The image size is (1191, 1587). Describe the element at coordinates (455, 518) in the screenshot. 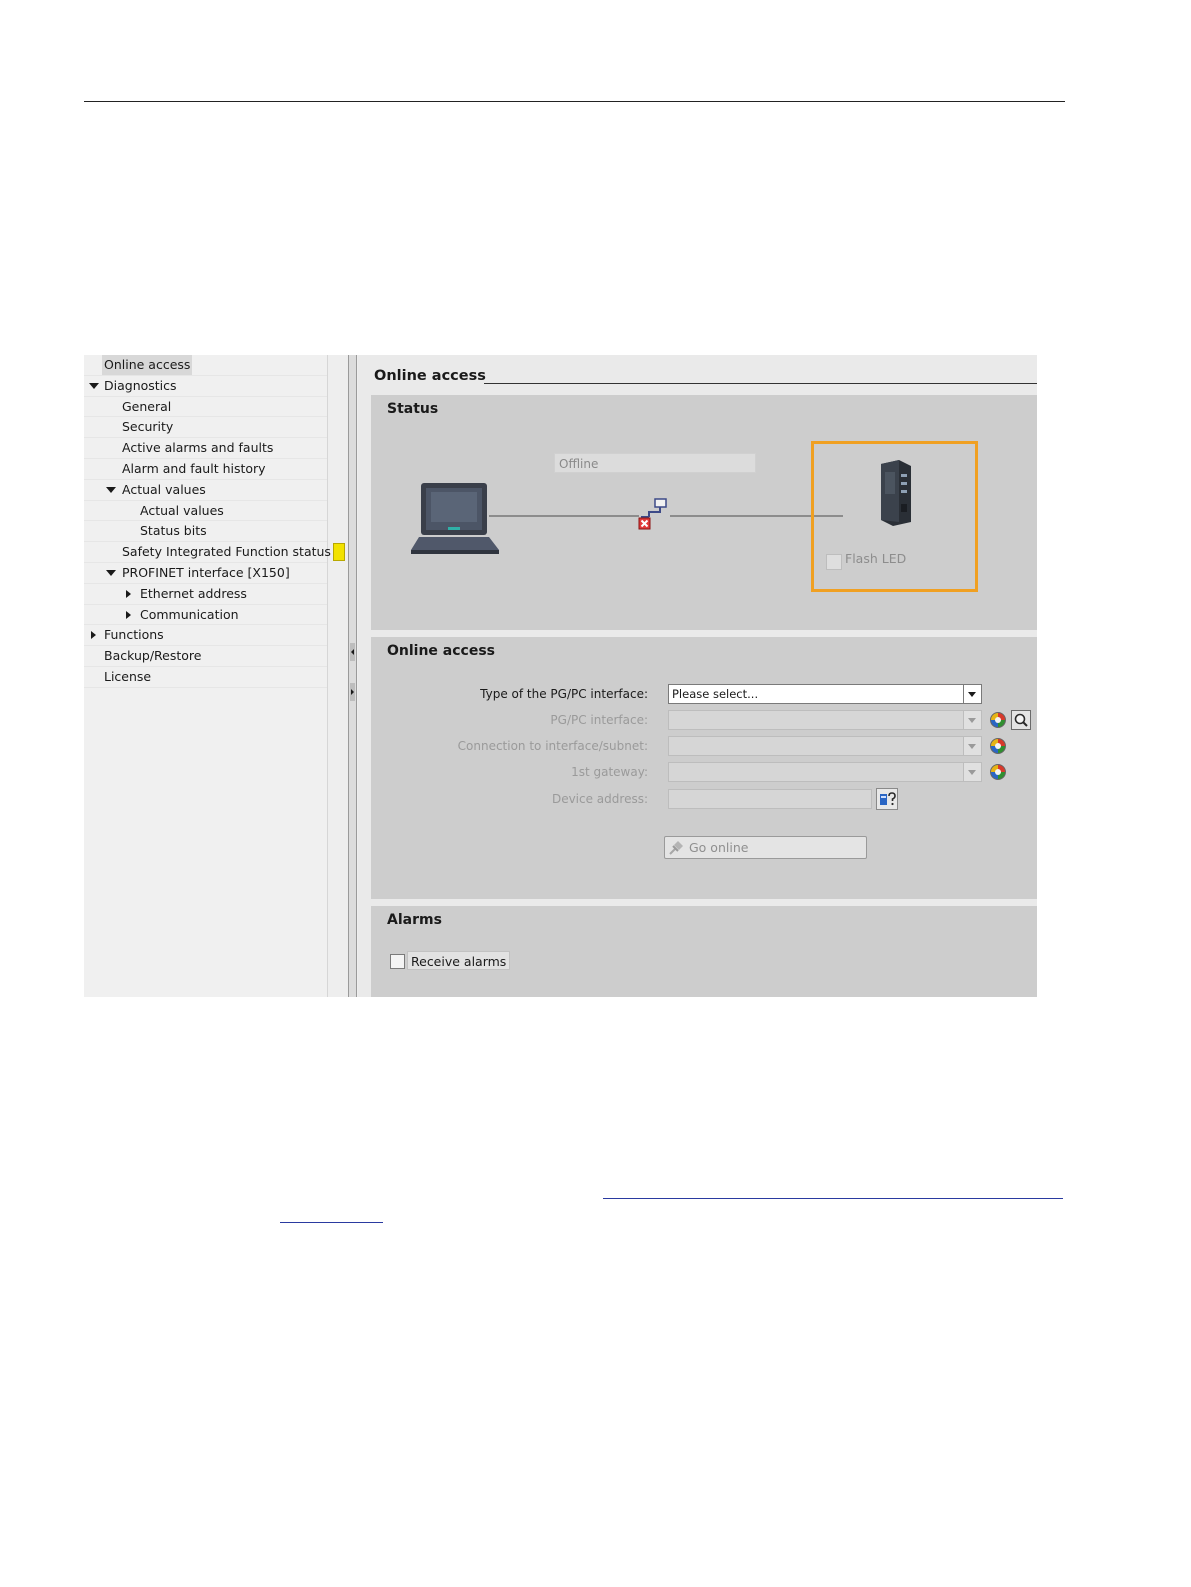

I see `laptop-icon` at that location.